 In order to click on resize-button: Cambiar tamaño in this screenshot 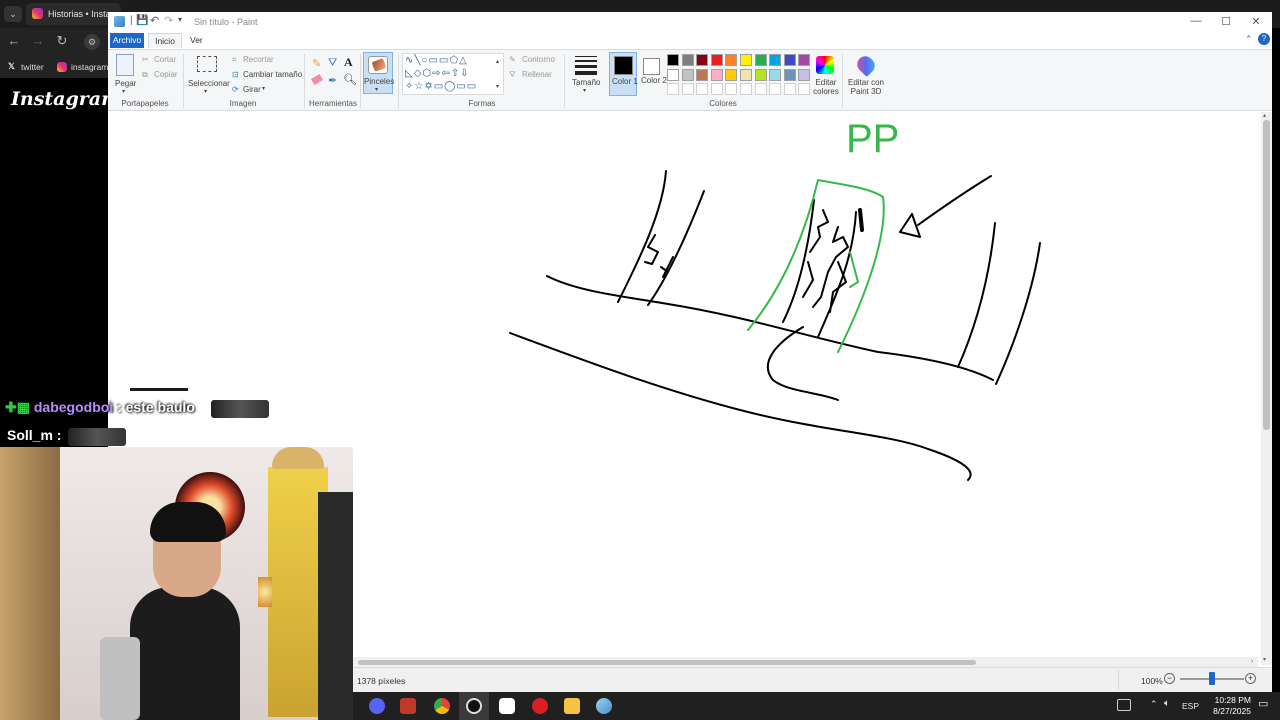, I will do `click(272, 74)`.